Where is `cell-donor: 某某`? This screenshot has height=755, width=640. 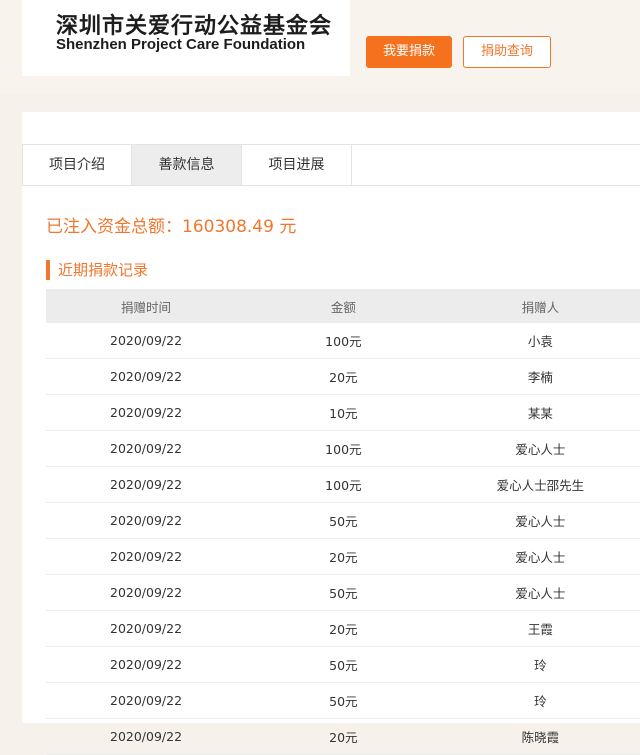
cell-donor: 某某 is located at coordinates (540, 412).